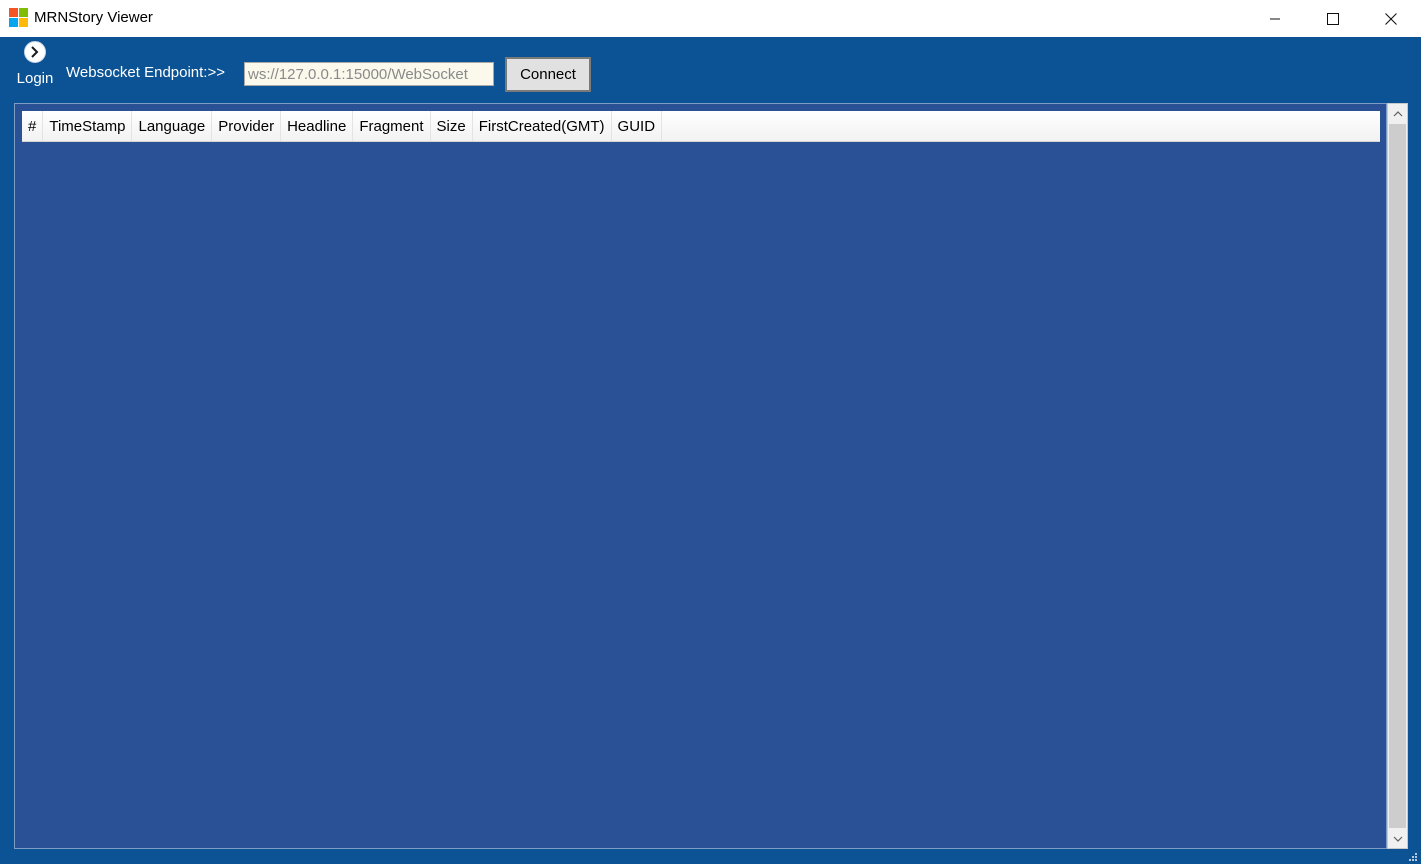 The height and width of the screenshot is (864, 1421). Describe the element at coordinates (317, 126) in the screenshot. I see `column-header-headline: Headline` at that location.